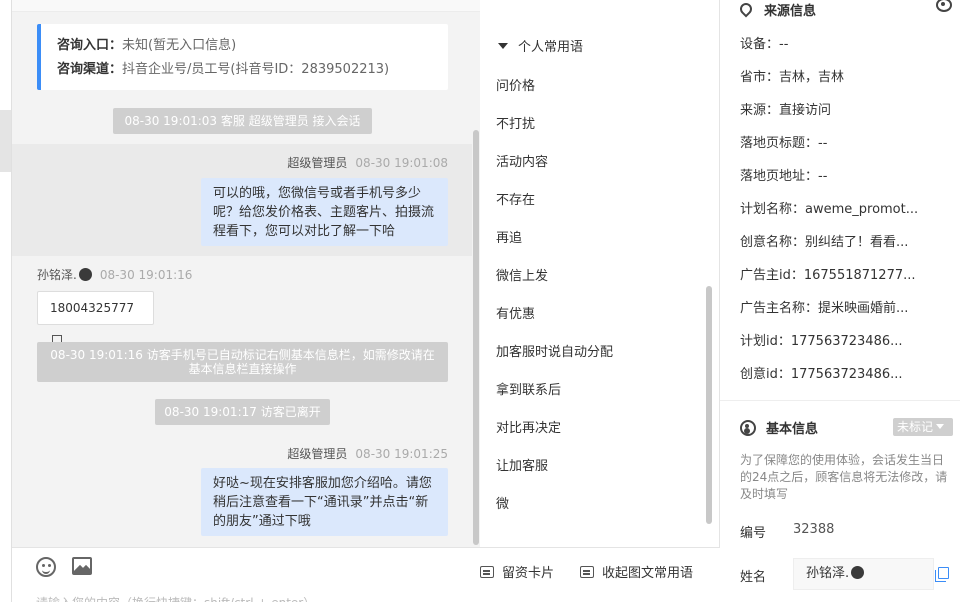 The image size is (960, 602). What do you see at coordinates (814, 529) in the screenshot?
I see `id-value: 32388` at bounding box center [814, 529].